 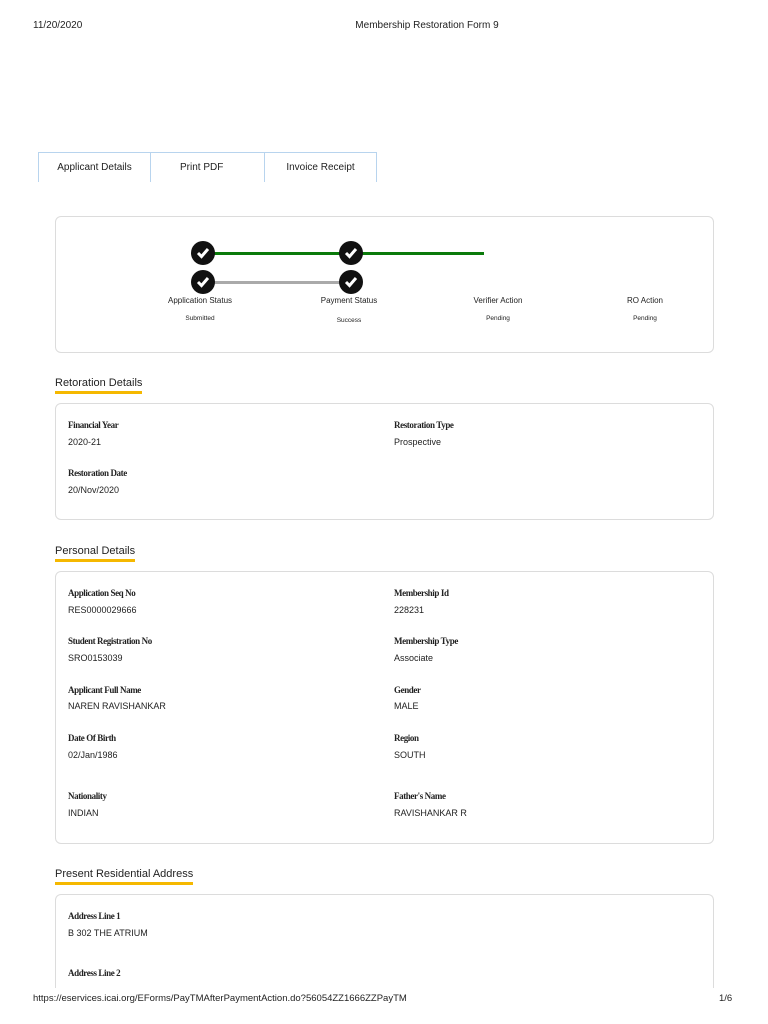 I want to click on field-label: Applicant Full Name, so click(x=104, y=690).